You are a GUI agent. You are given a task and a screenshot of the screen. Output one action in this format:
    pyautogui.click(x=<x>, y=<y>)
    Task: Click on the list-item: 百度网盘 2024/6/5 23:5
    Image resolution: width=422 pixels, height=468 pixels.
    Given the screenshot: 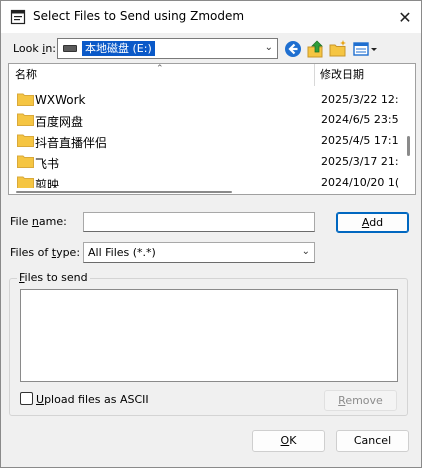 What is the action you would take?
    pyautogui.click(x=205, y=120)
    